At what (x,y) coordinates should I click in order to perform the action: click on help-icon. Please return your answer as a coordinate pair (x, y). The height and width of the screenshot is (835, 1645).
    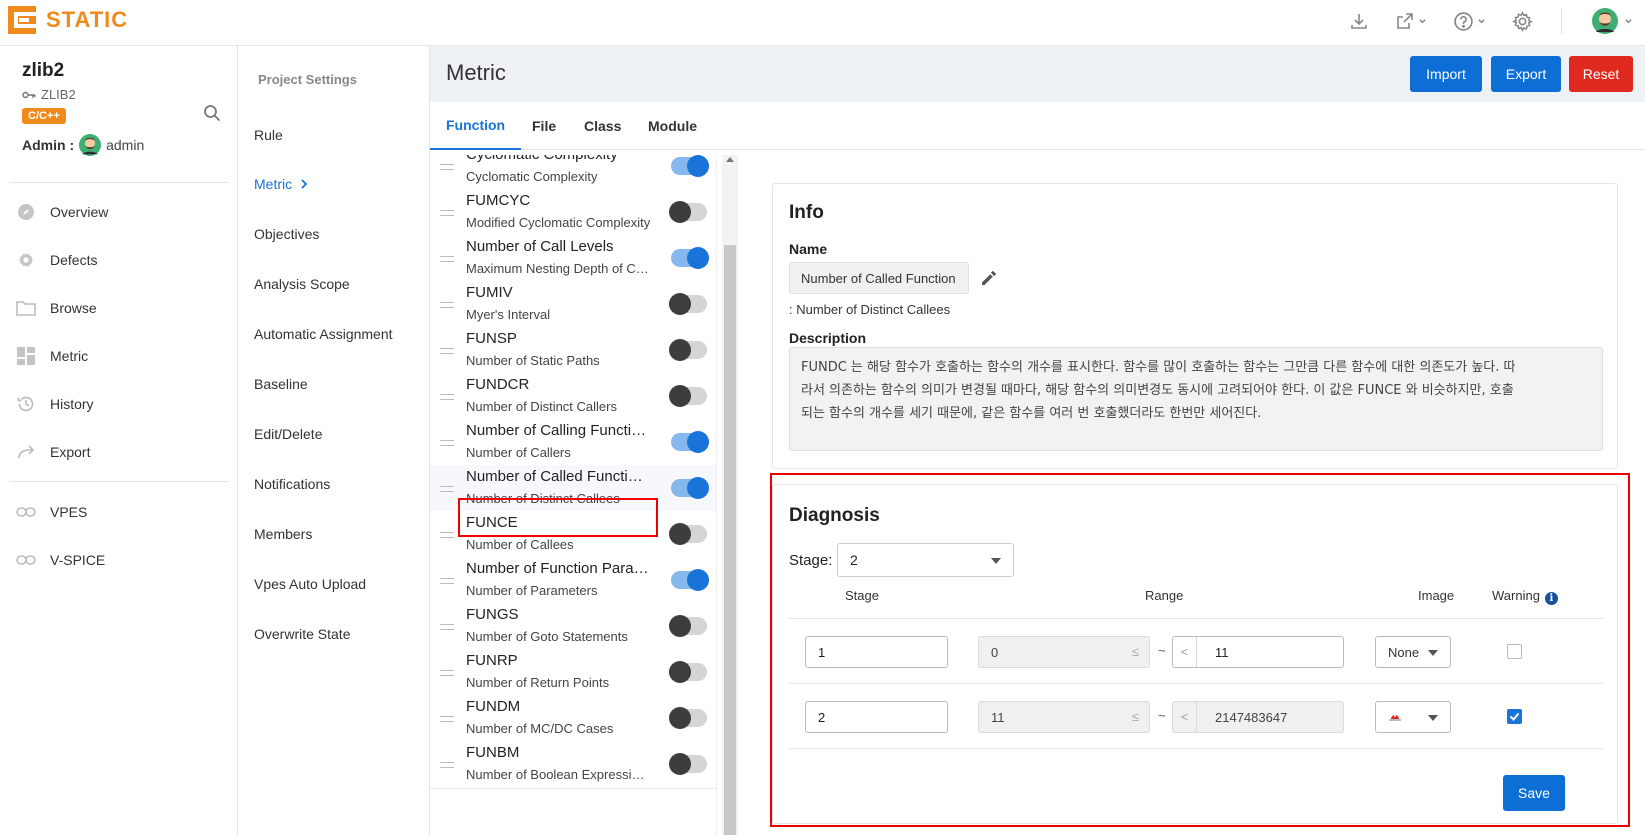
    Looking at the image, I should click on (1463, 21).